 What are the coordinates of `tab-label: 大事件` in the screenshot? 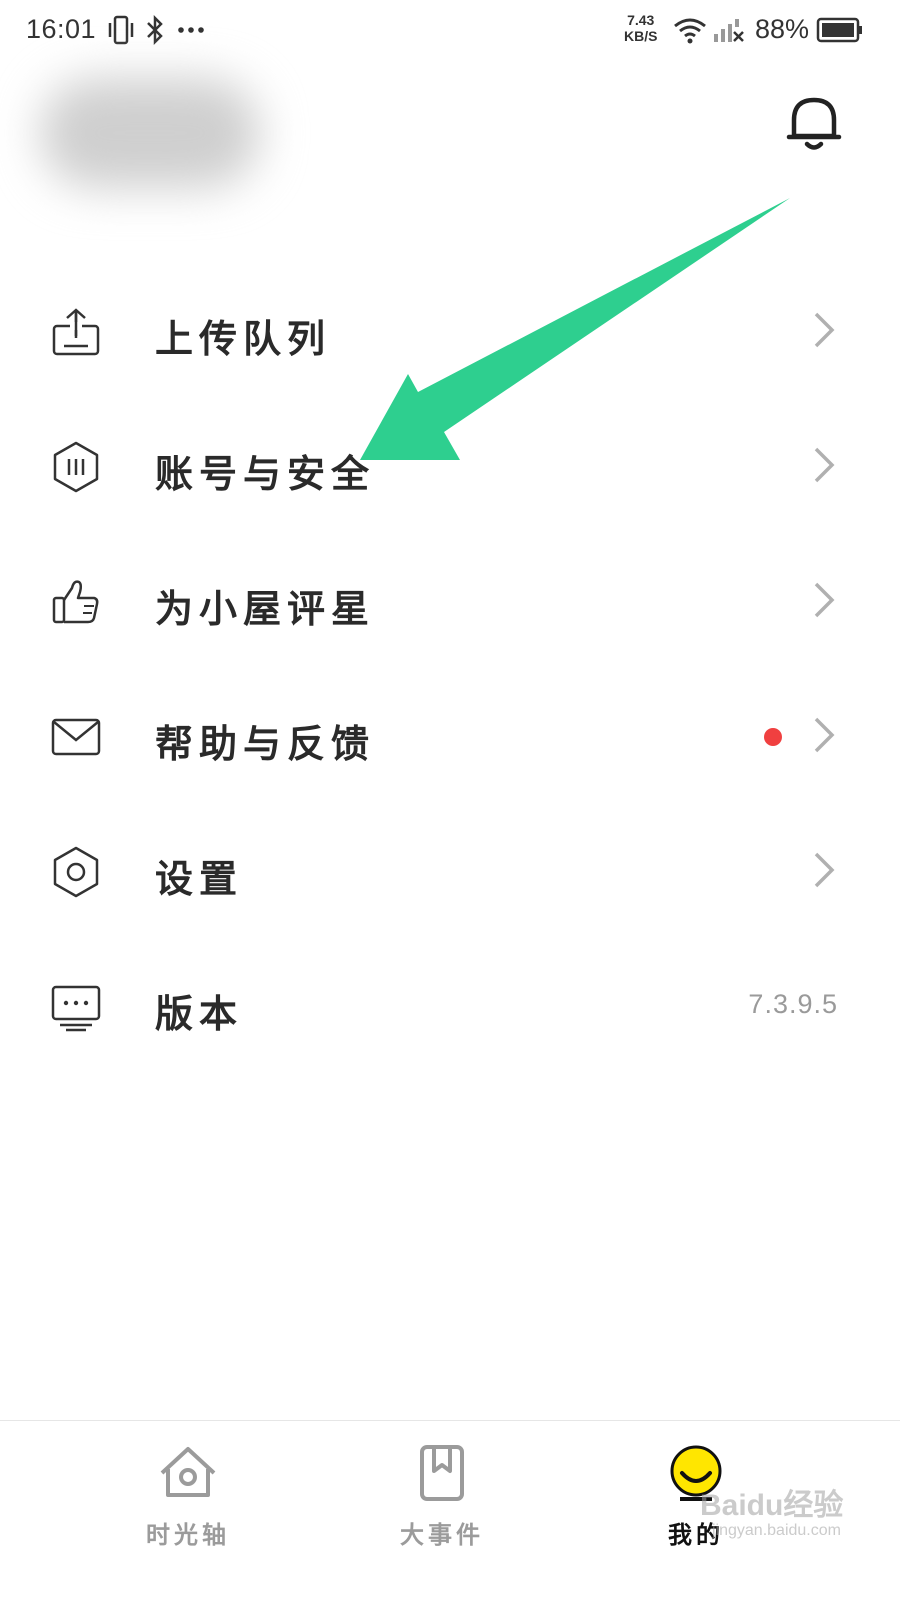 It's located at (442, 1534).